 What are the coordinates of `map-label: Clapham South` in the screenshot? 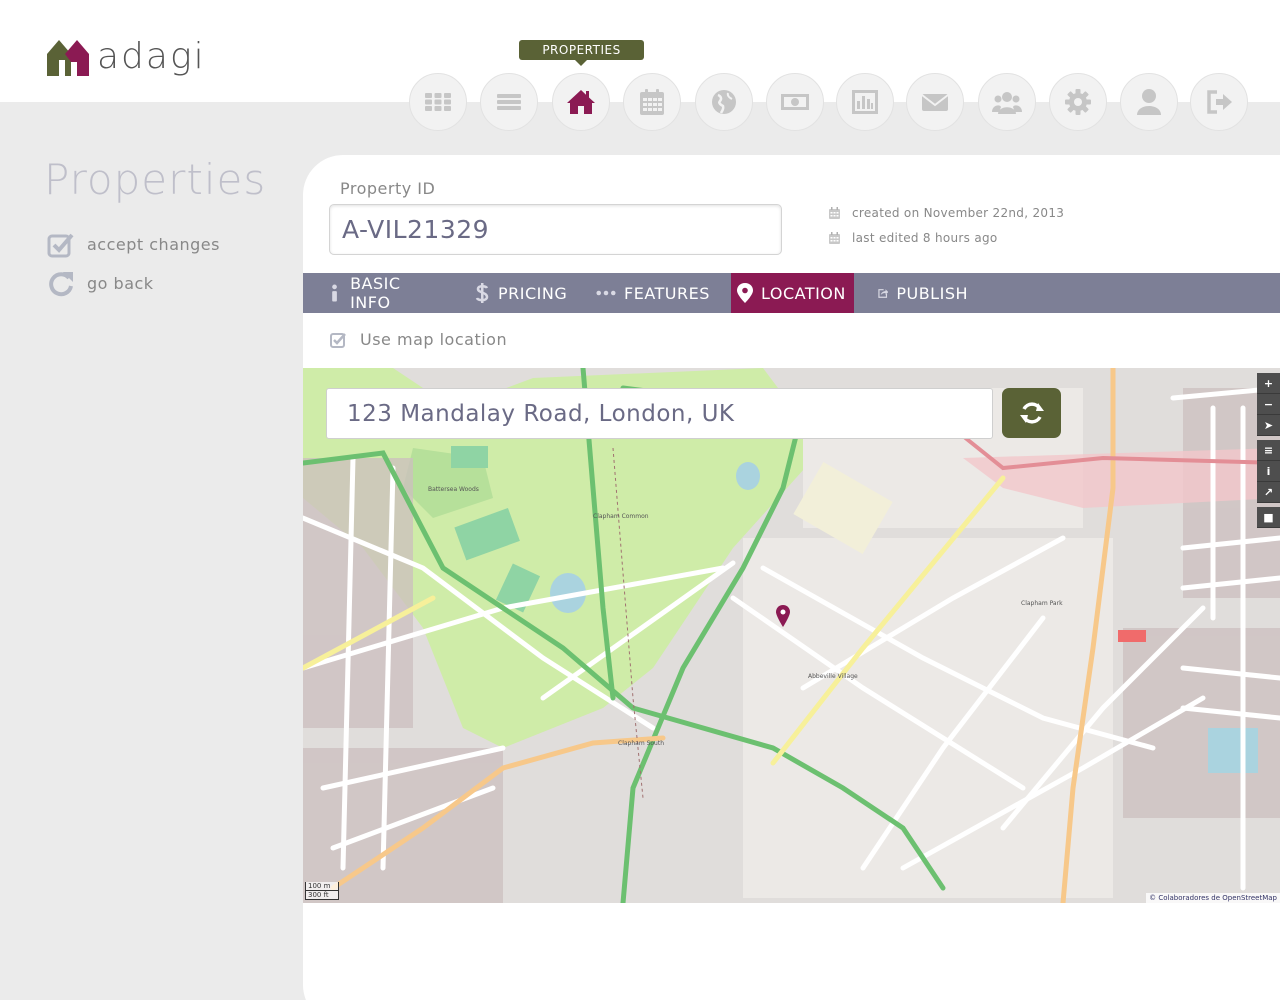 It's located at (641, 743).